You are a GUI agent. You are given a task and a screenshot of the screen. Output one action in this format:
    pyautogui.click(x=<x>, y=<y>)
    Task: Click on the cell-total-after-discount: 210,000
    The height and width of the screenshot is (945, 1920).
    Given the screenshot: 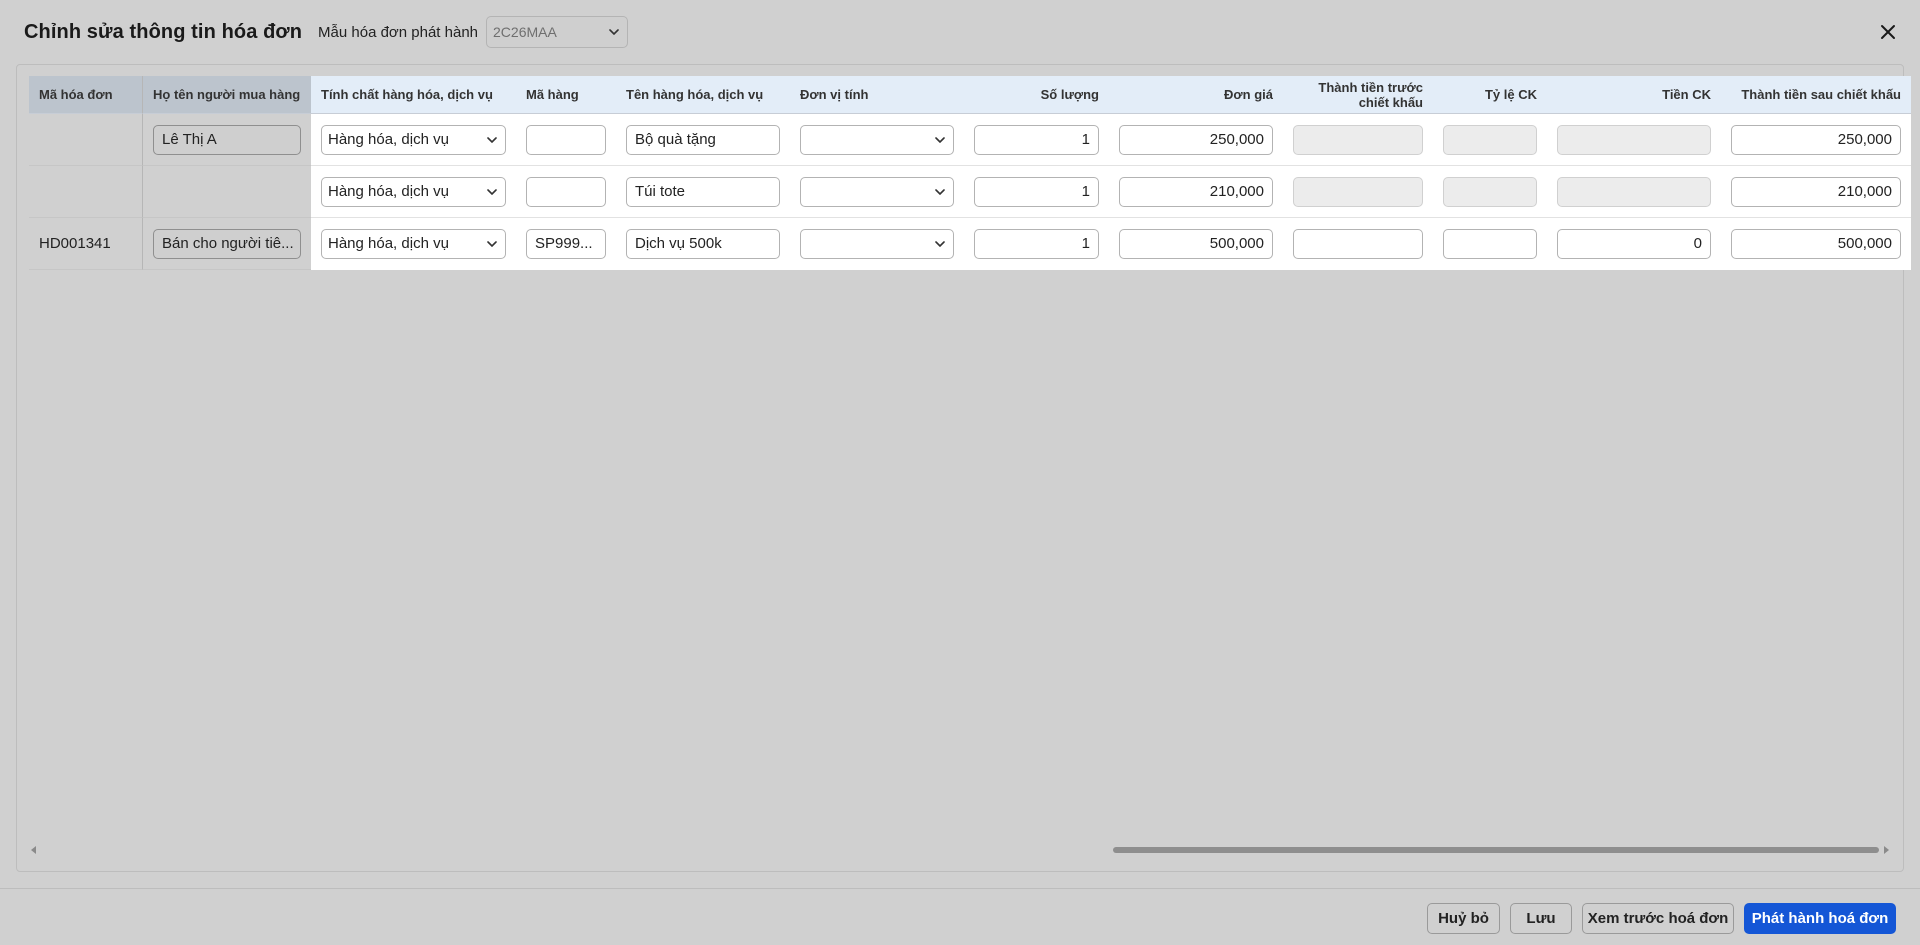 What is the action you would take?
    pyautogui.click(x=1816, y=192)
    